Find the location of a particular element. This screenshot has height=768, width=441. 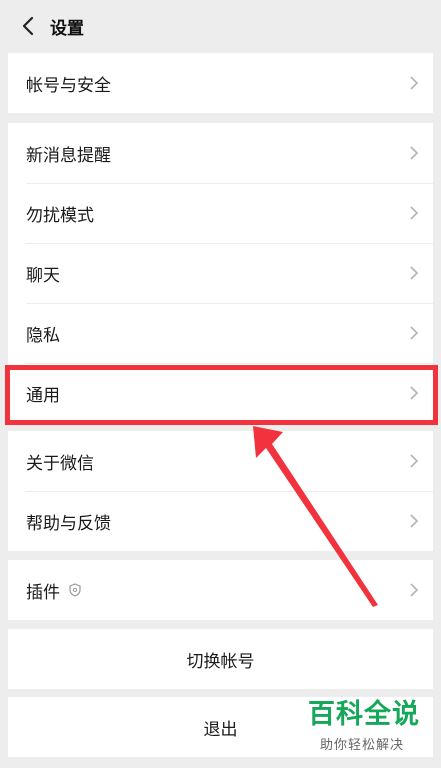

row-label: 新消息提醒 is located at coordinates (68, 155).